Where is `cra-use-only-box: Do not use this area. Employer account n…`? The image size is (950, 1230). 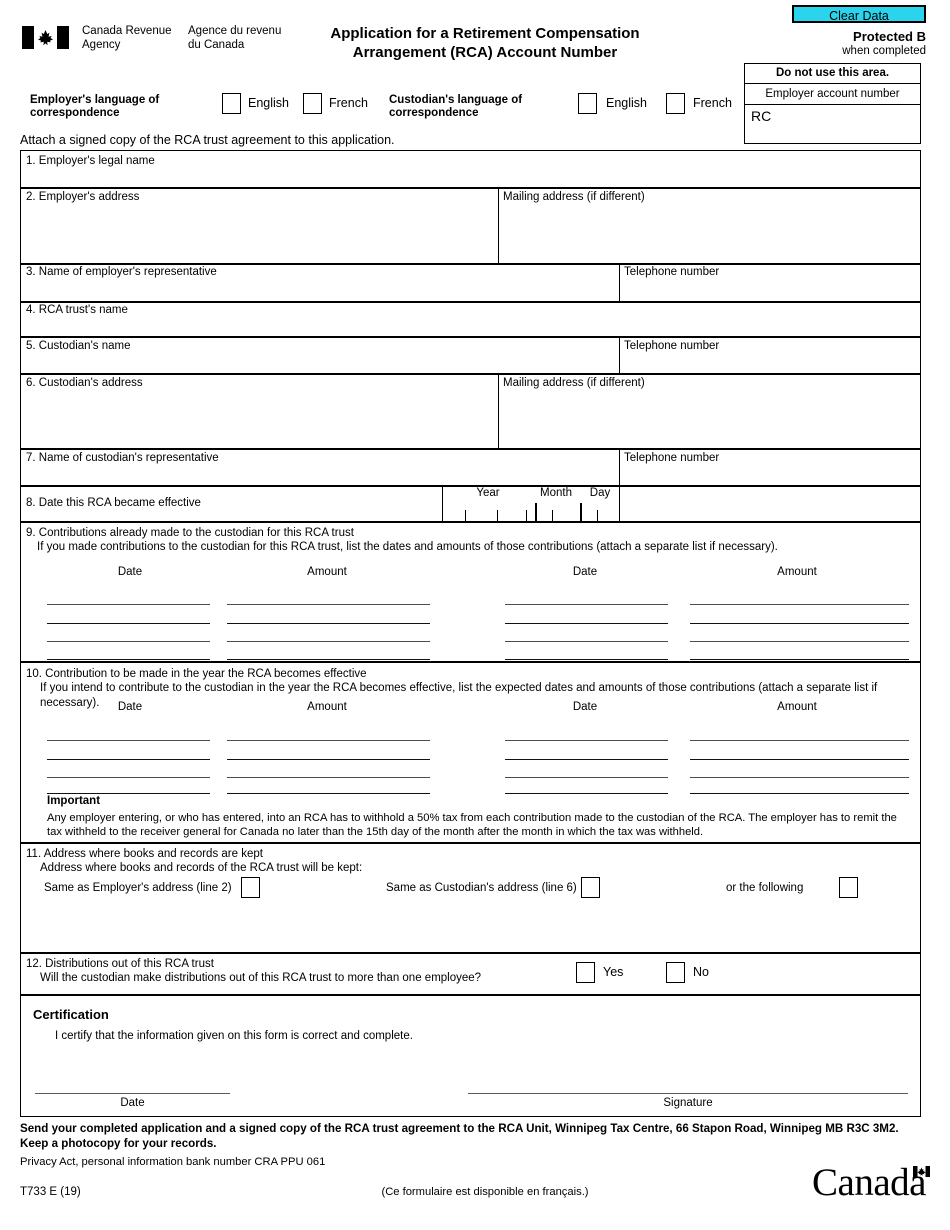
cra-use-only-box: Do not use this area. Employer account n… is located at coordinates (832, 103).